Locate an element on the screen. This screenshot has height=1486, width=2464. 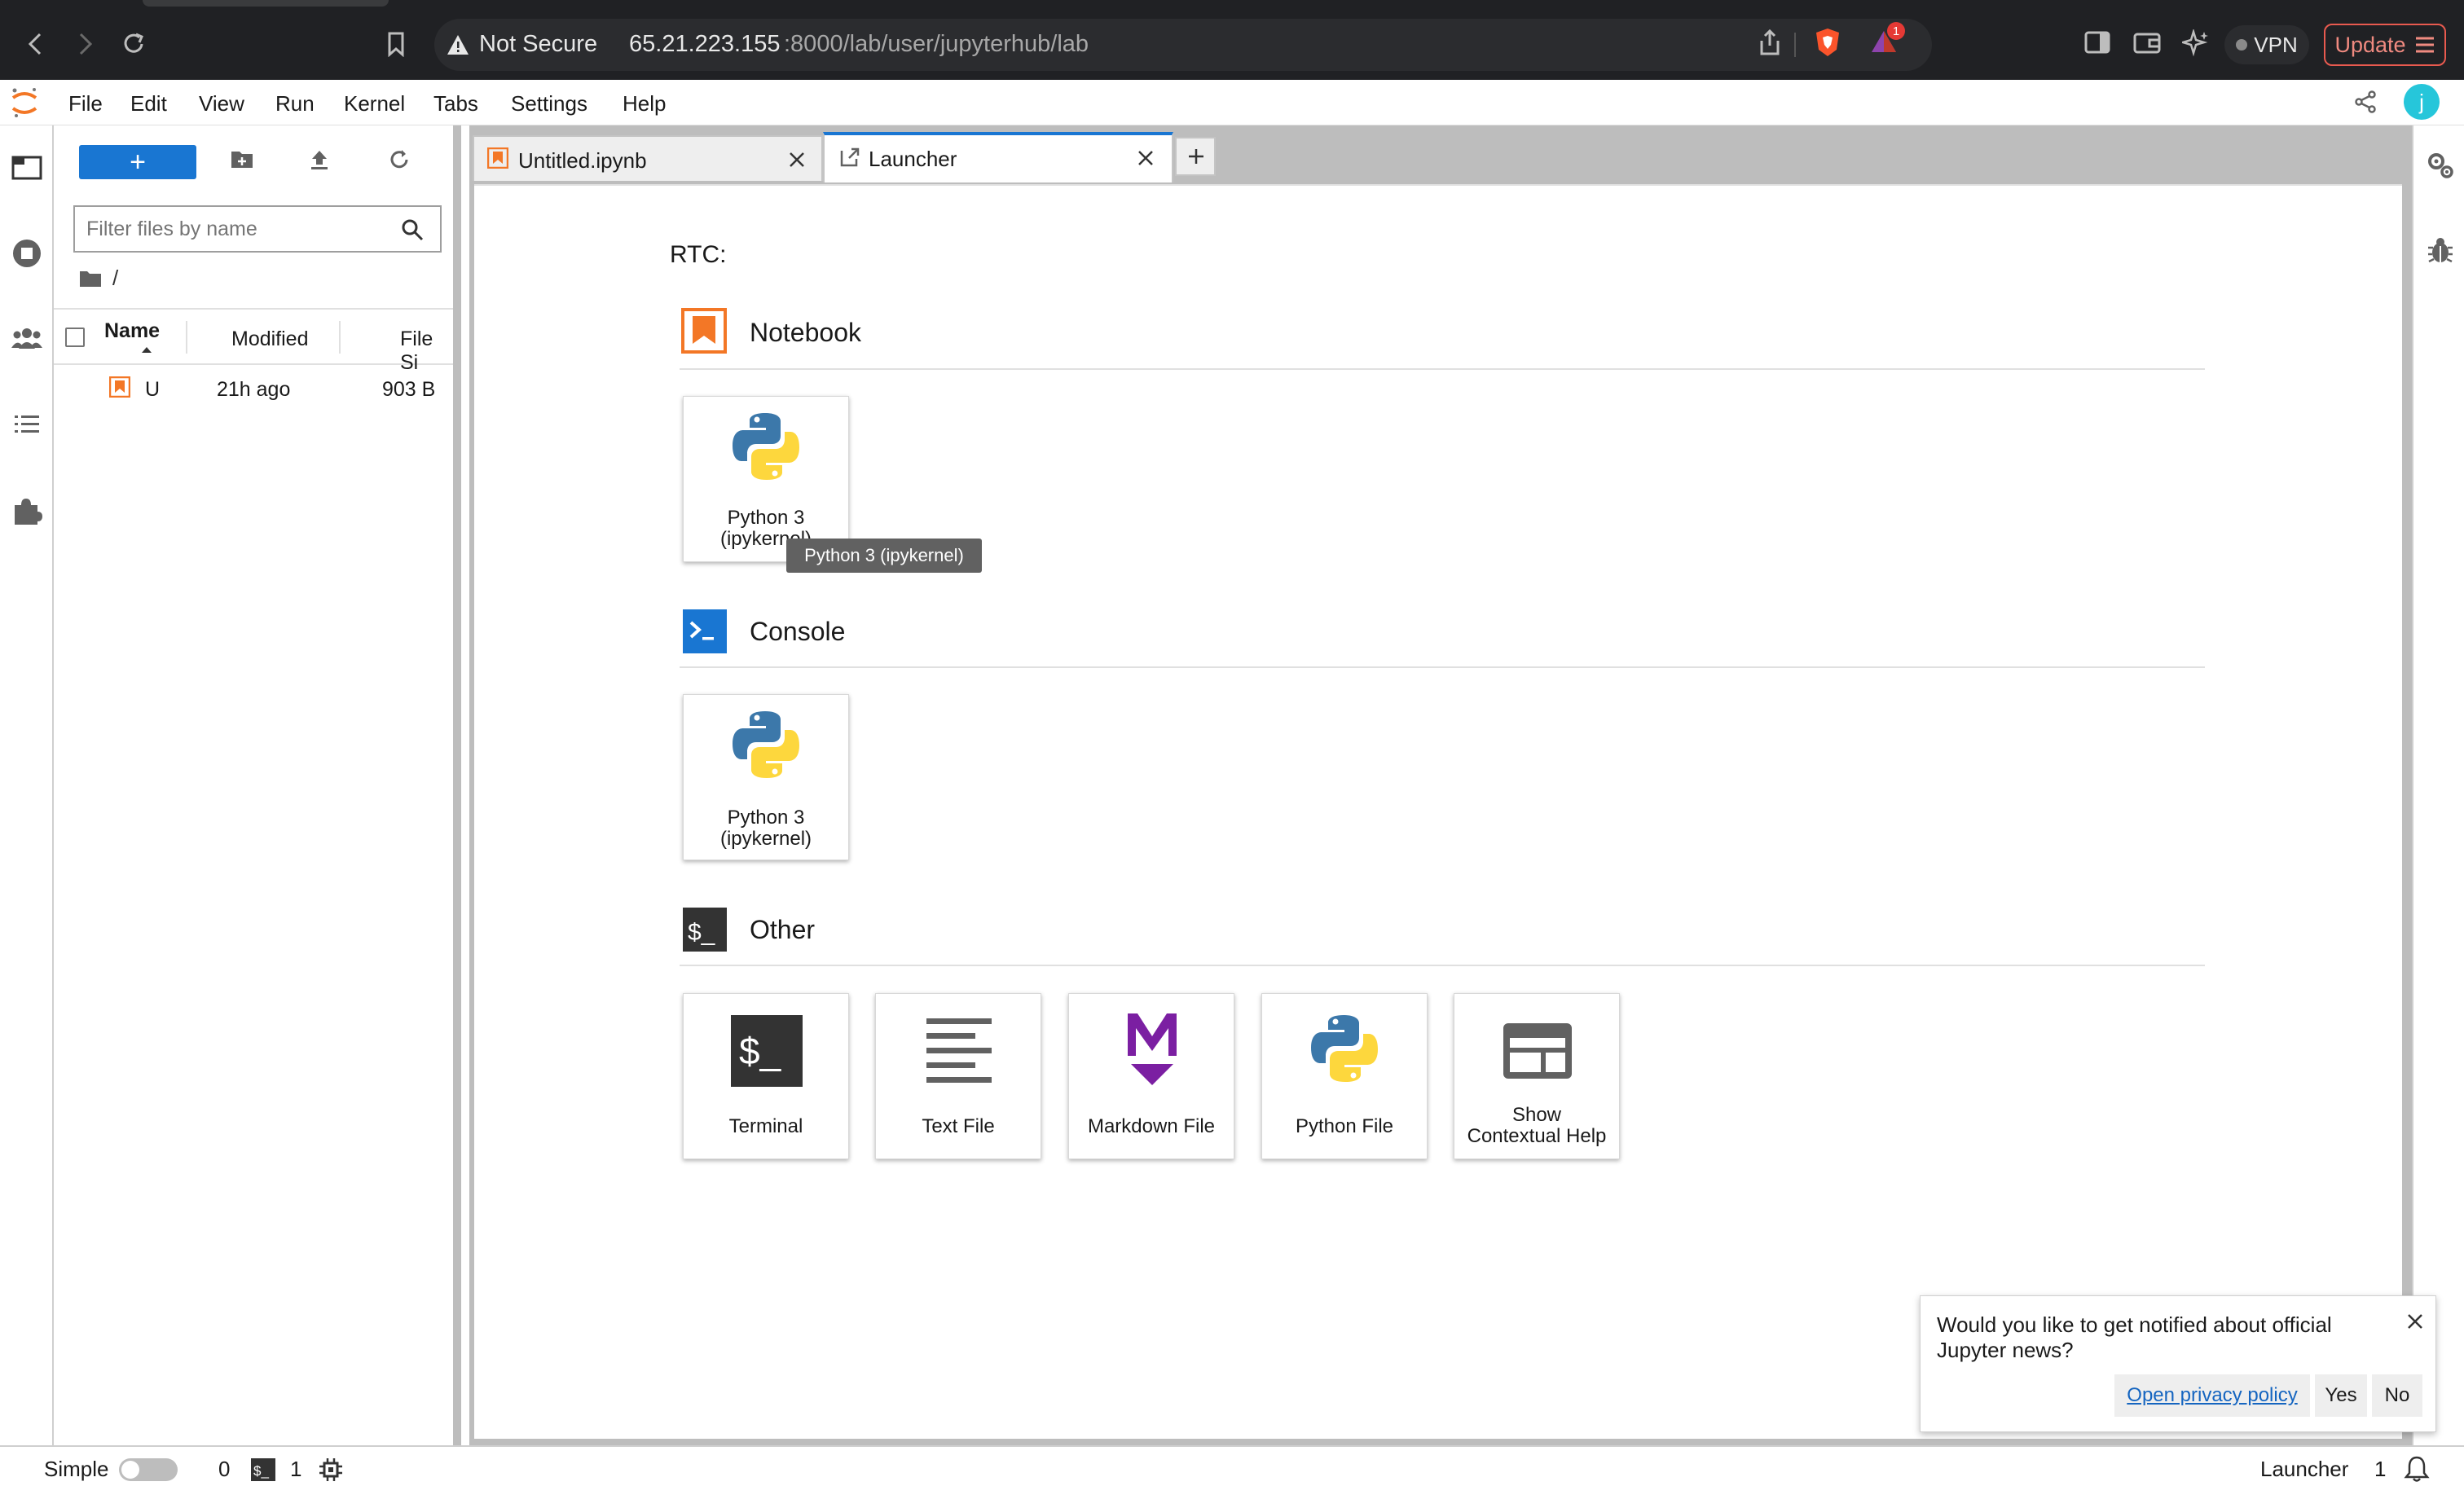
select-all-checkbox is located at coordinates (75, 337).